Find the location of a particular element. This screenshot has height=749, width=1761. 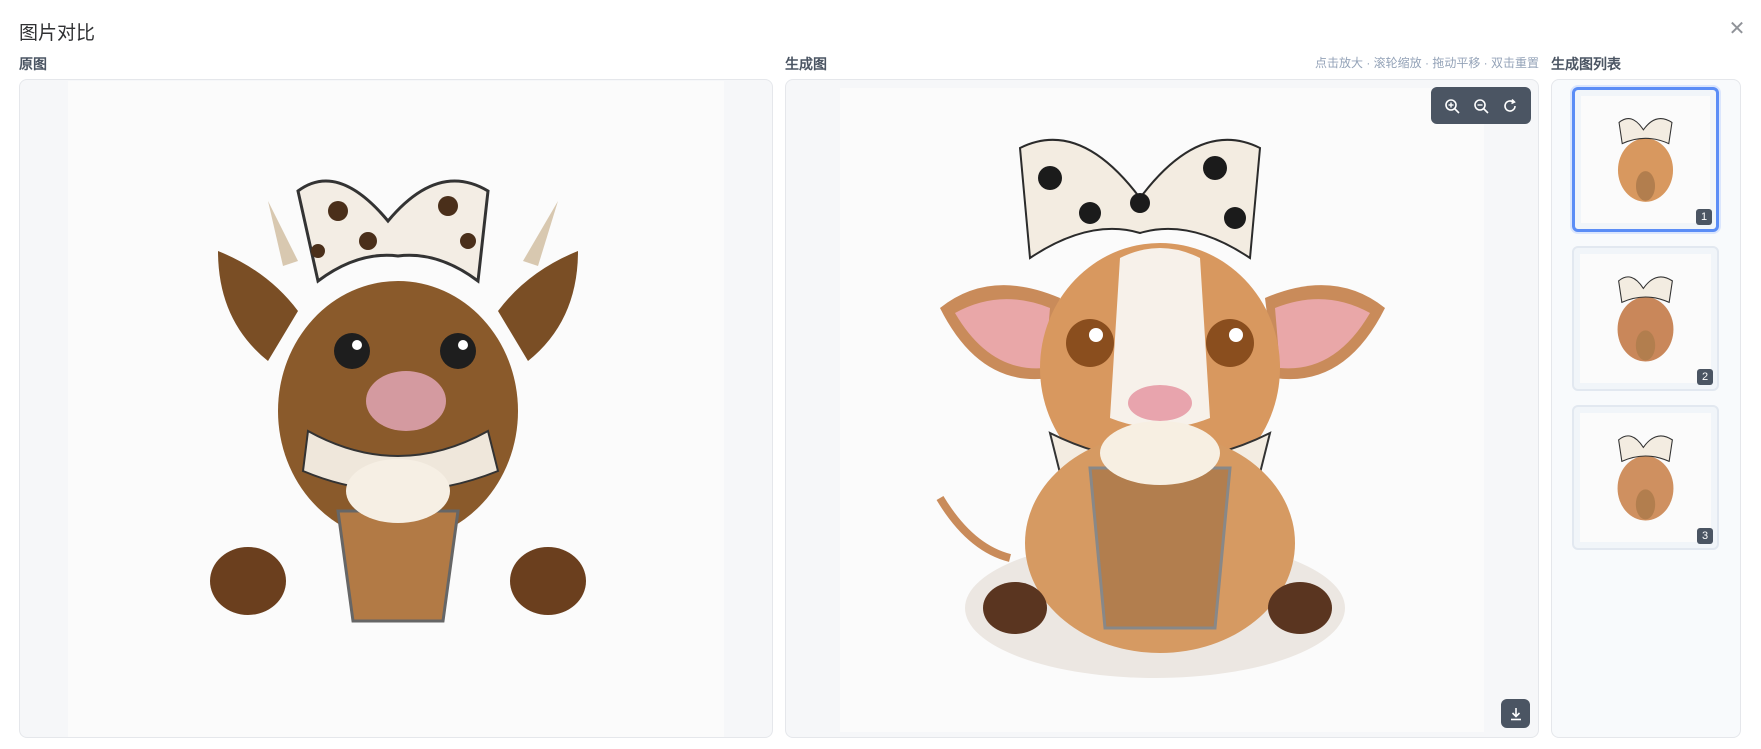

download-icon is located at coordinates (1515, 713).